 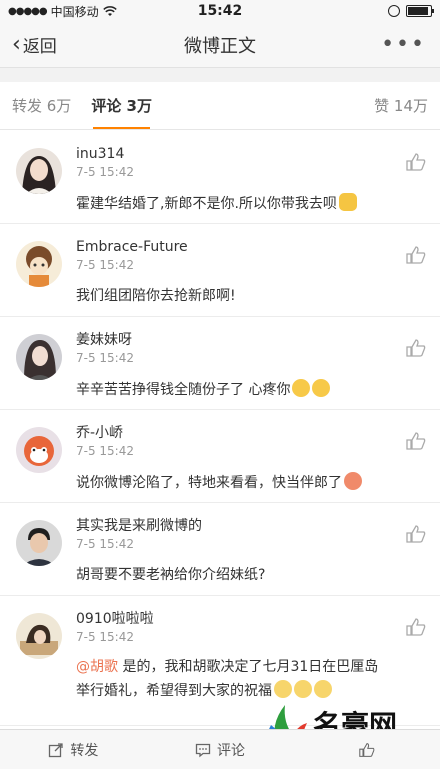 What do you see at coordinates (258, 340) in the screenshot?
I see `comment-author: 姜妹妹呀` at bounding box center [258, 340].